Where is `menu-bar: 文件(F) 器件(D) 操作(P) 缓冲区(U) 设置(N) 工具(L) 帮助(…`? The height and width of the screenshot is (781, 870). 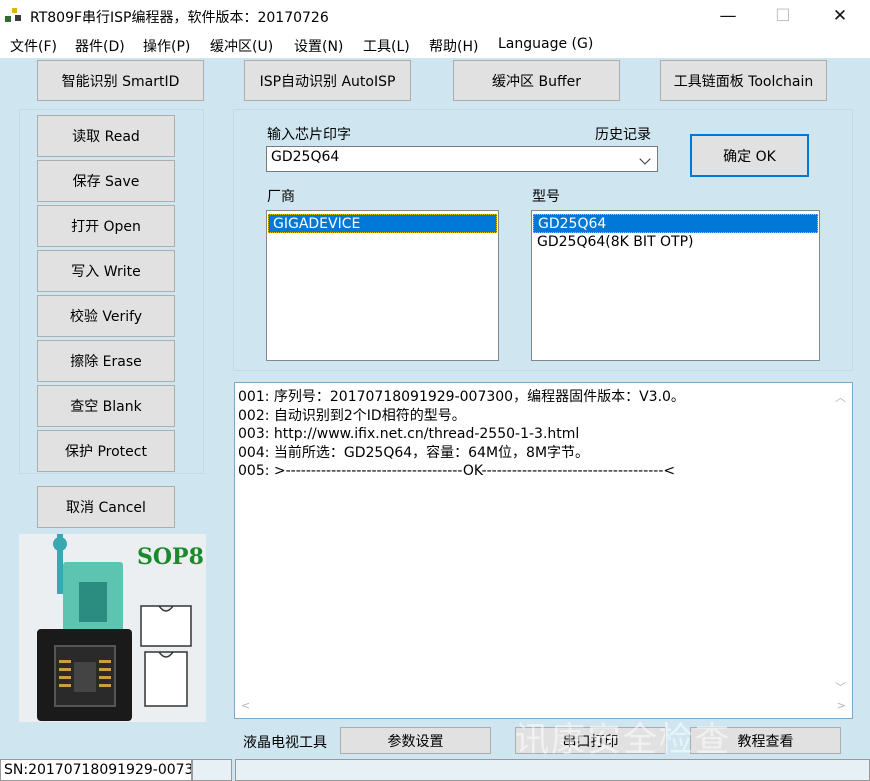 menu-bar: 文件(F) 器件(D) 操作(P) 缓冲区(U) 设置(N) 工具(L) 帮助(… is located at coordinates (435, 45).